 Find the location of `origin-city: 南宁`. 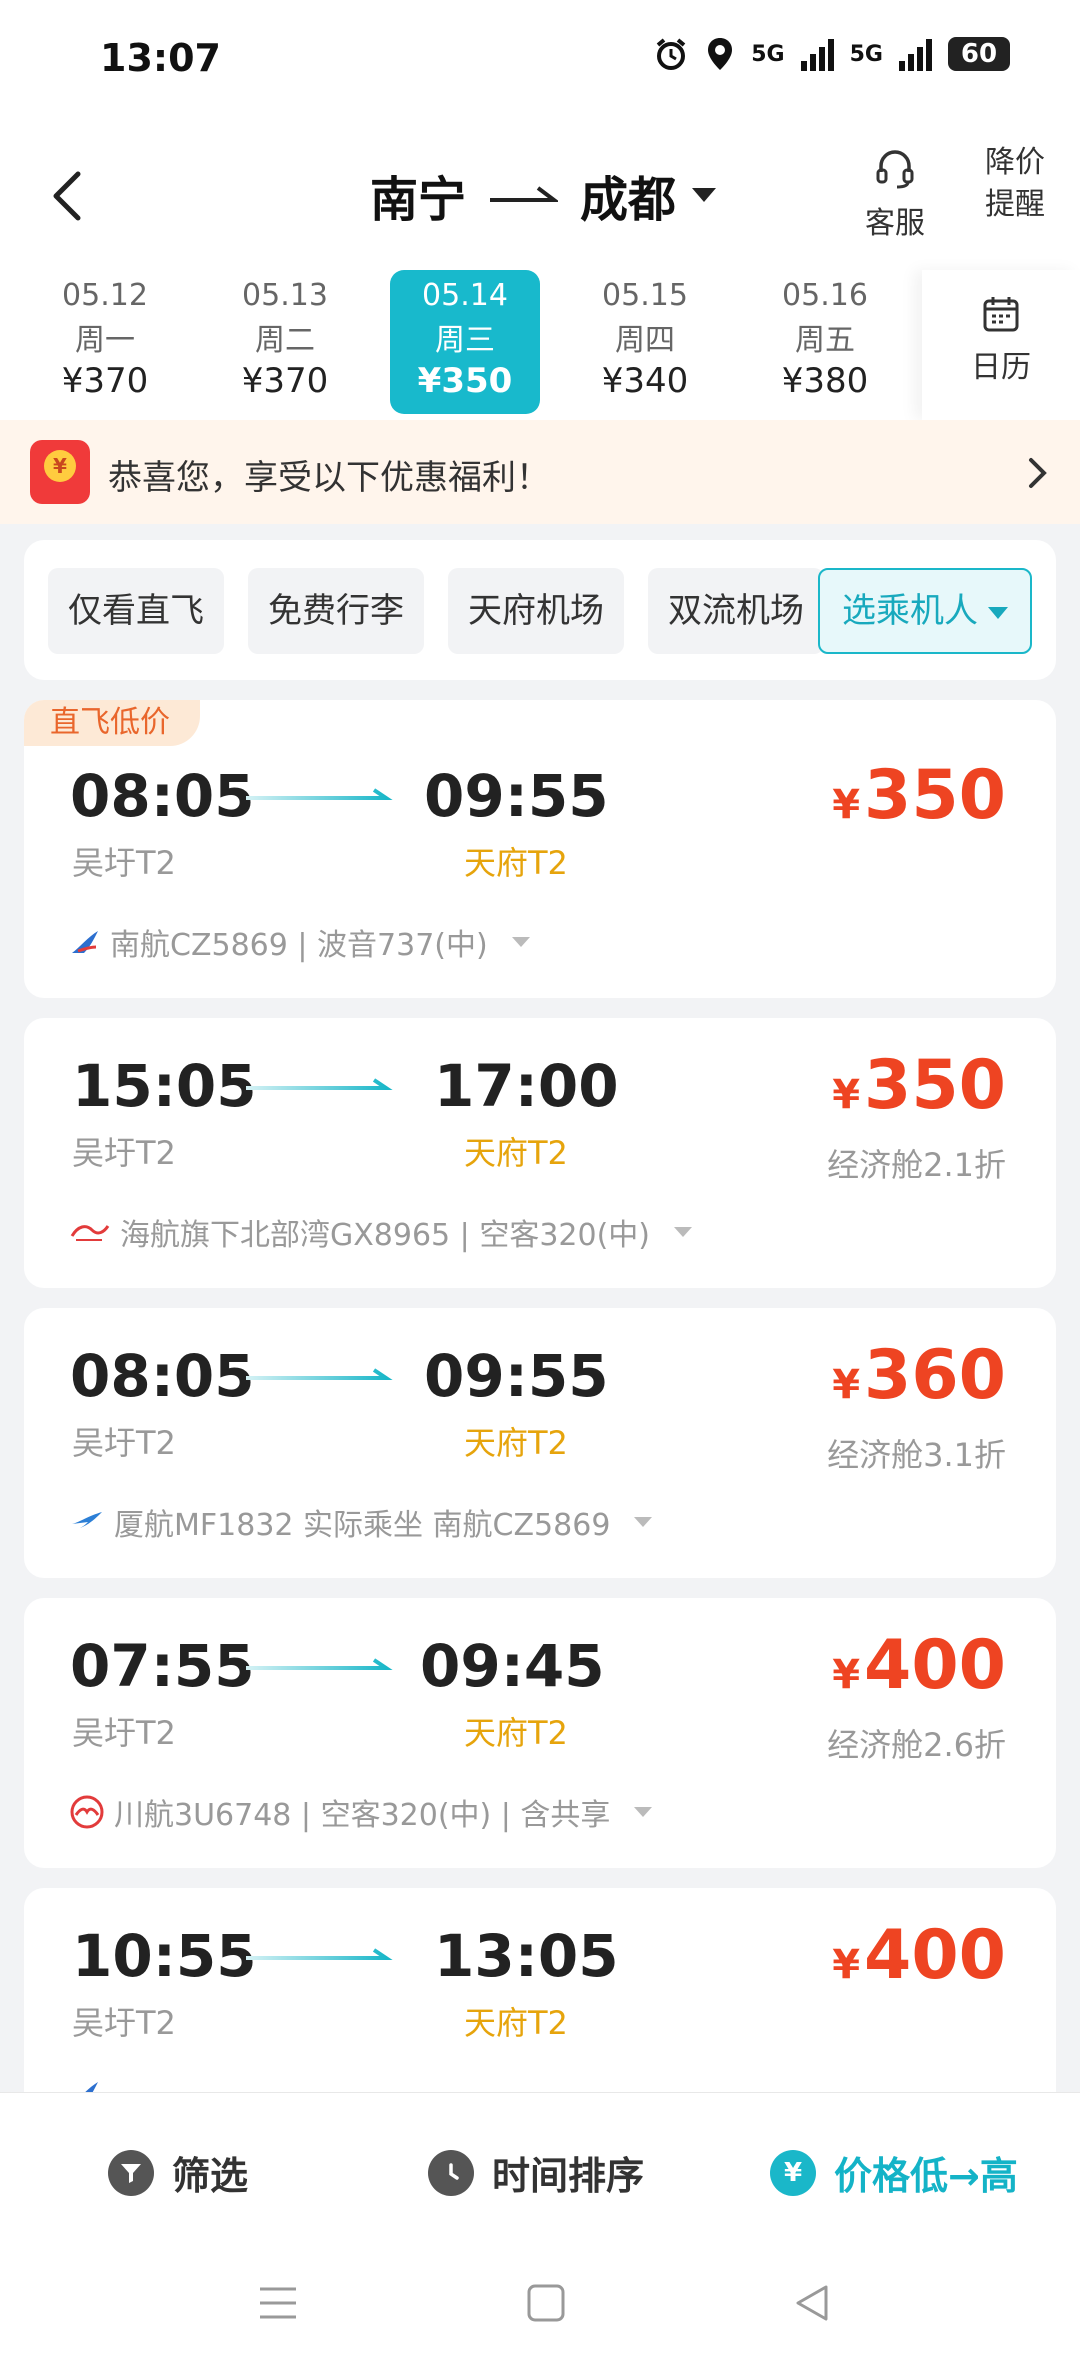

origin-city: 南宁 is located at coordinates (418, 200).